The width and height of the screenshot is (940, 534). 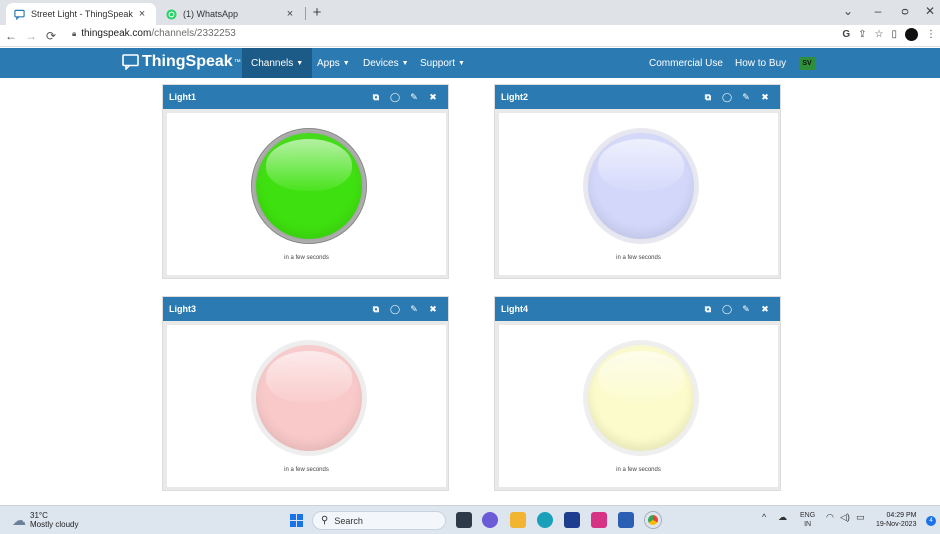 What do you see at coordinates (911, 34) in the screenshot?
I see `profile-avatar` at bounding box center [911, 34].